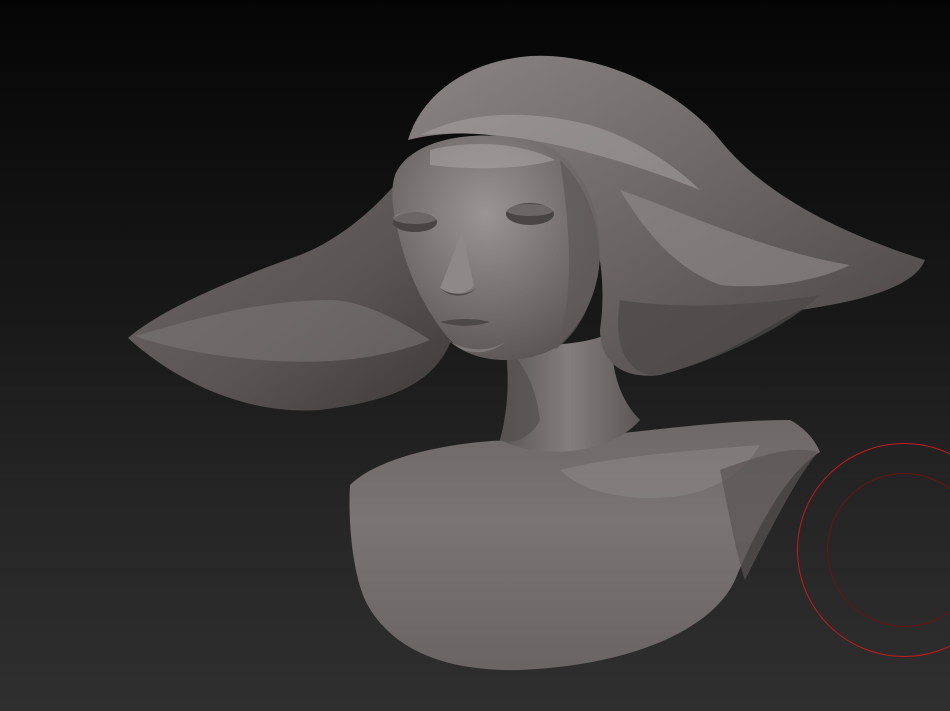 This screenshot has height=711, width=950. Describe the element at coordinates (415, 218) in the screenshot. I see `left-eye-lid` at that location.